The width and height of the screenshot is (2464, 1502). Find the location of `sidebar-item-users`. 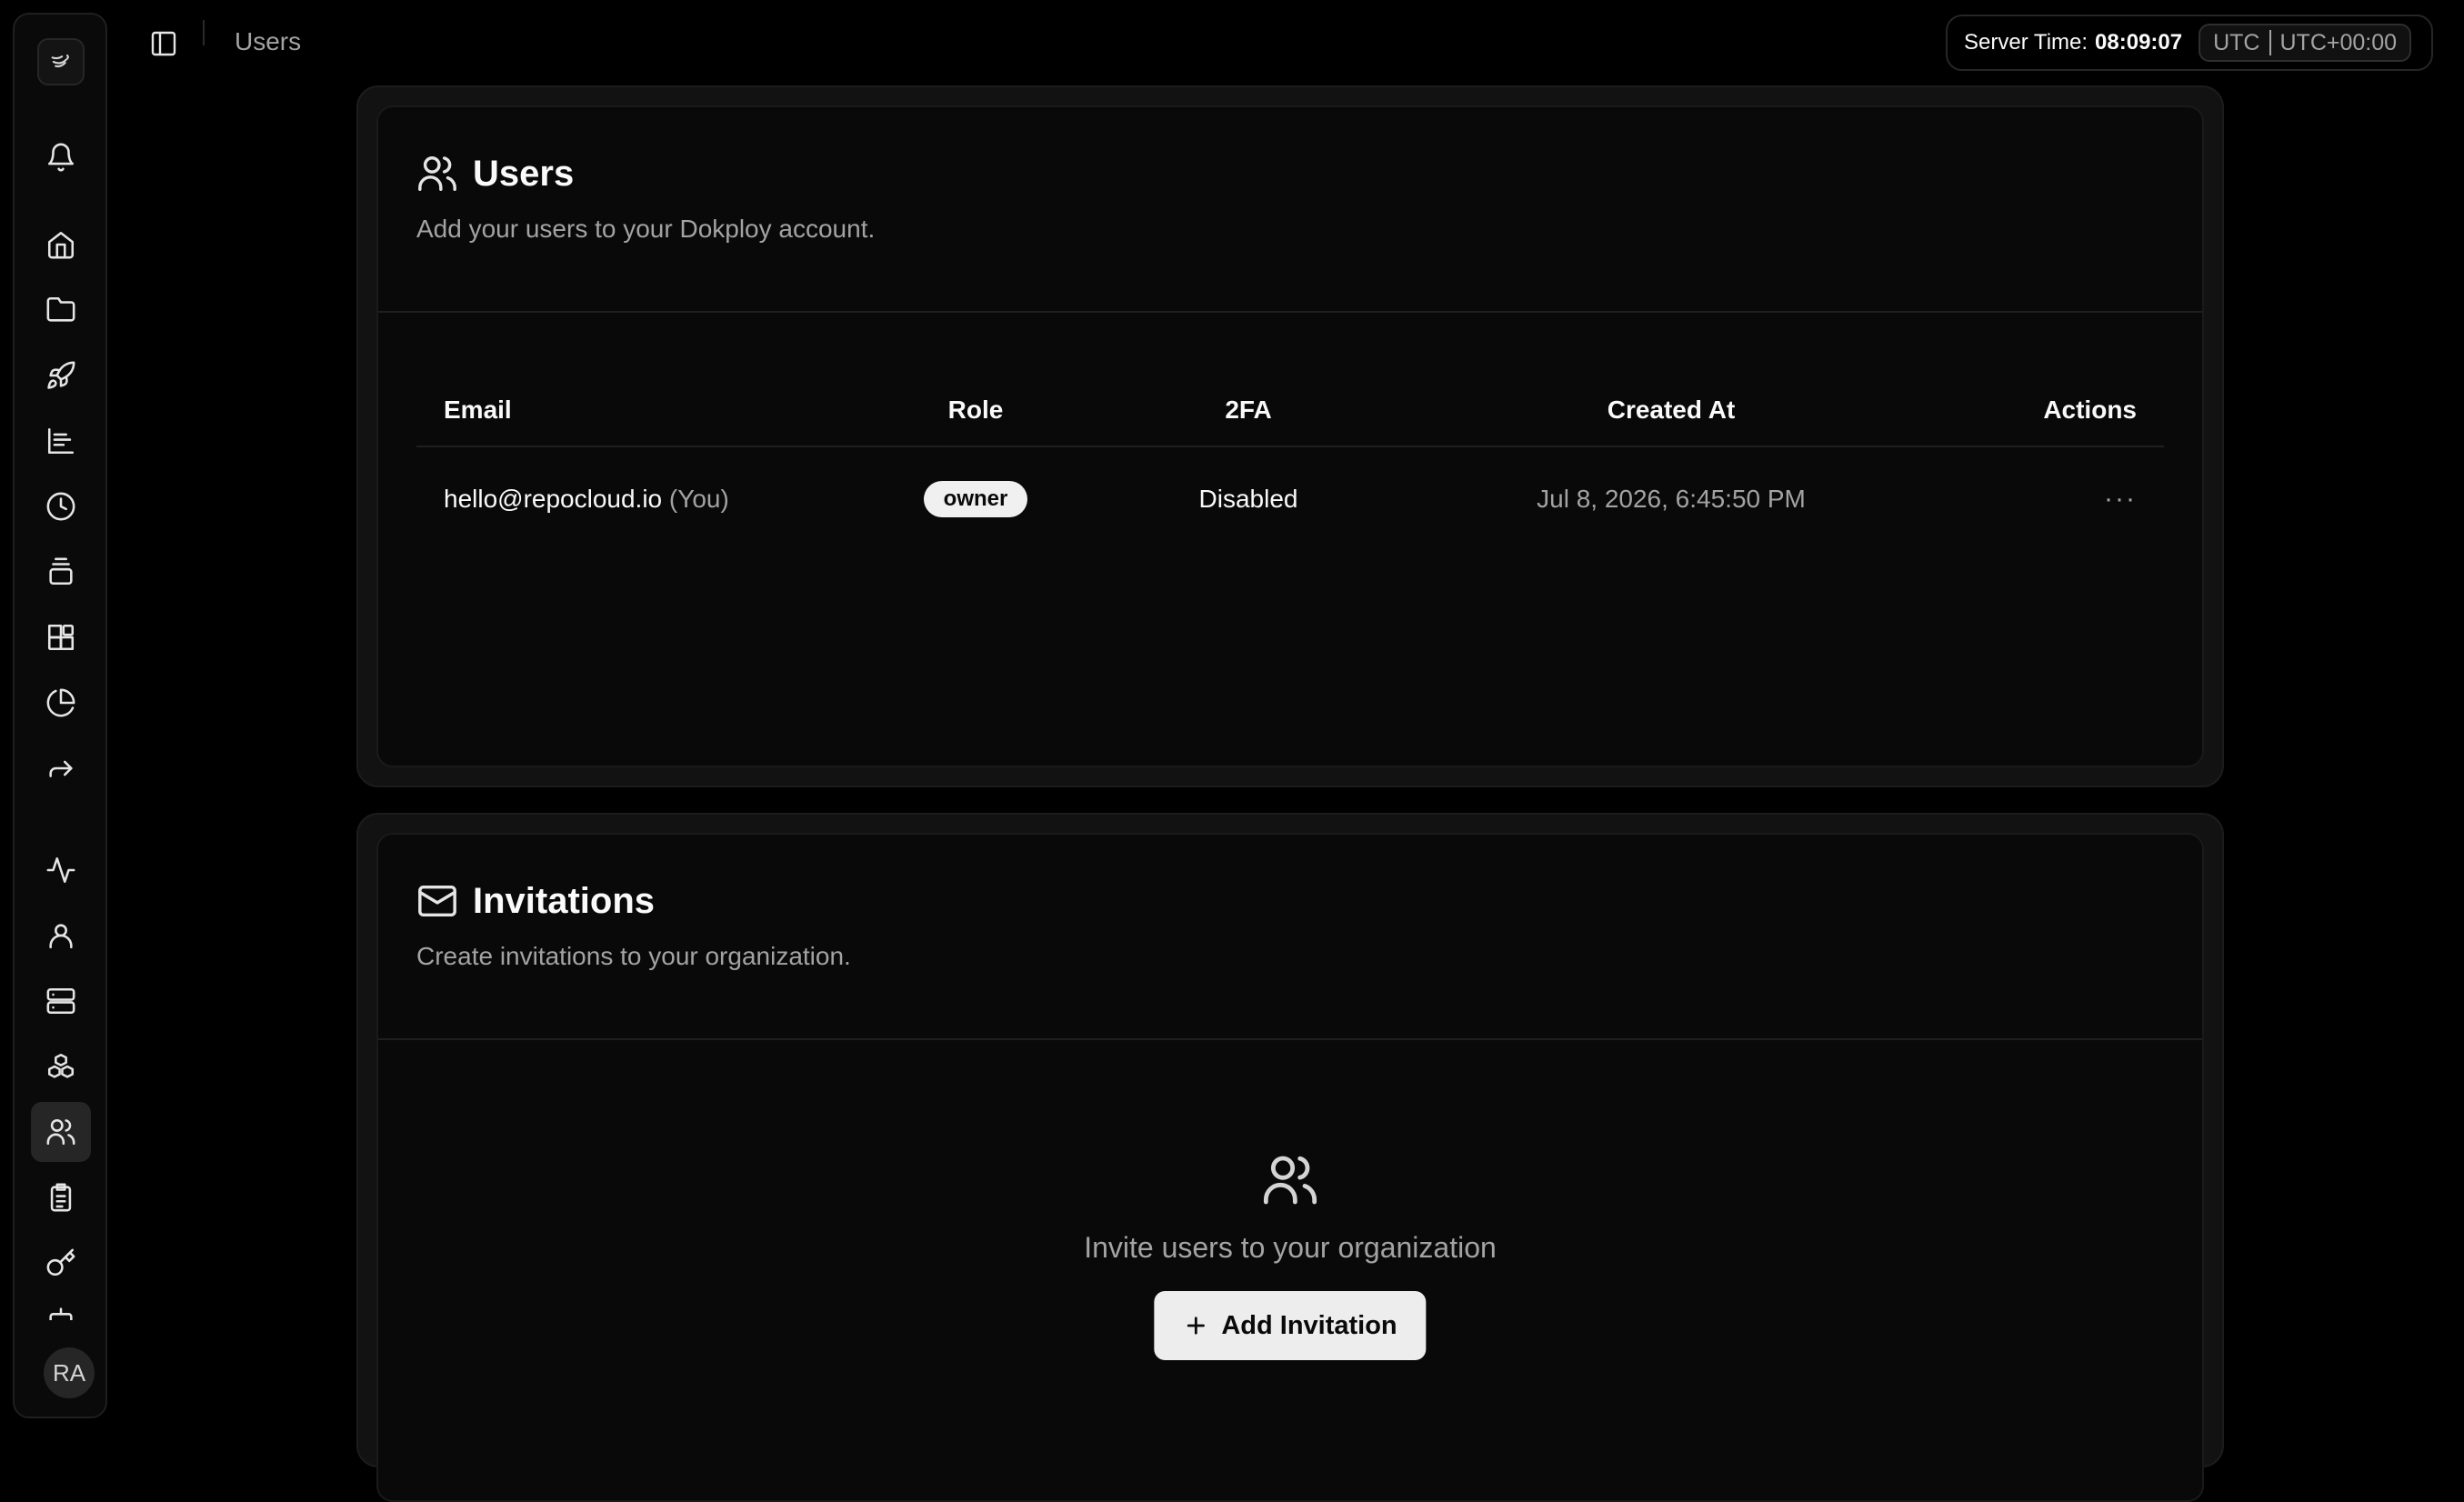

sidebar-item-users is located at coordinates (61, 1132).